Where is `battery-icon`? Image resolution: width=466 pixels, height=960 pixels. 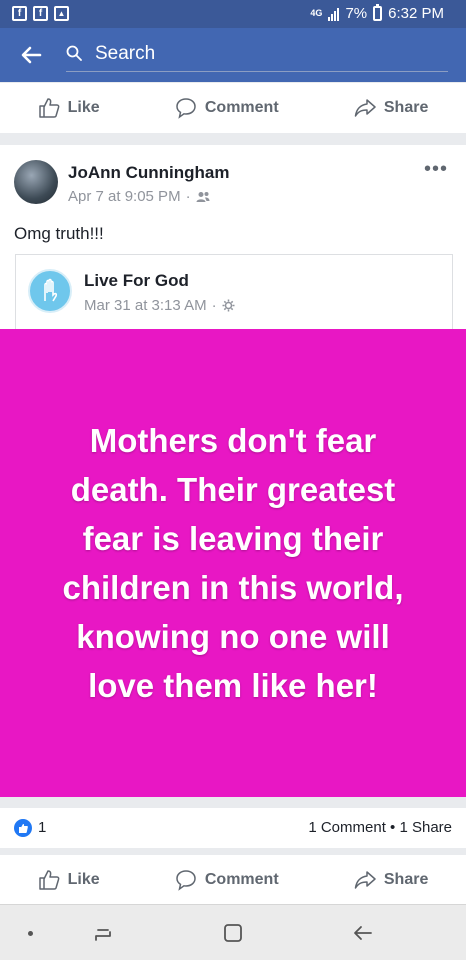 battery-icon is located at coordinates (378, 12).